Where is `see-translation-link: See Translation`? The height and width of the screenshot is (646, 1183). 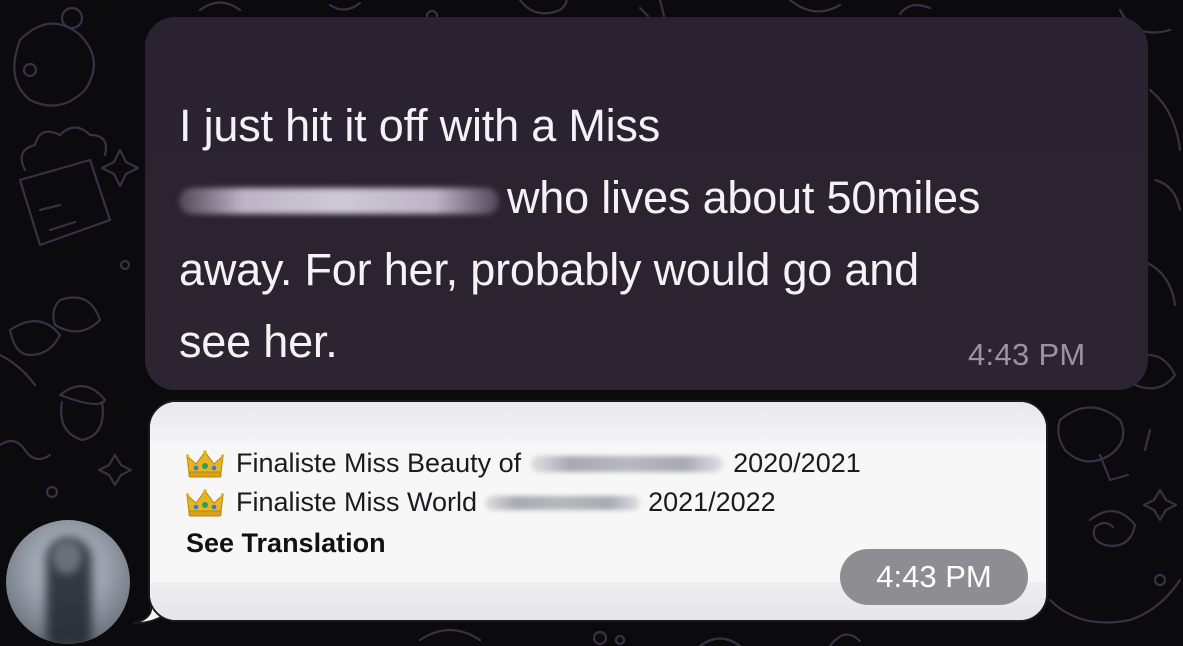 see-translation-link: See Translation is located at coordinates (286, 543).